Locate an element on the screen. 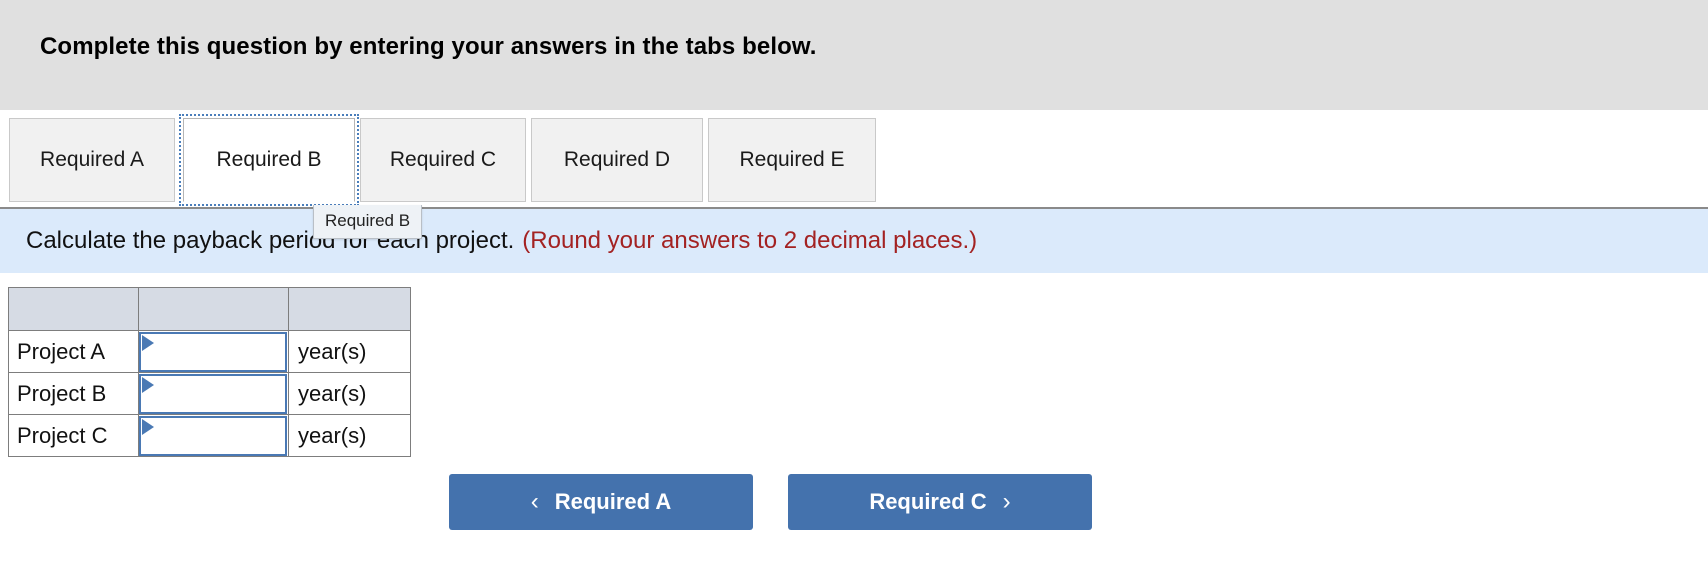  table-header-cell-unit is located at coordinates (349, 309).